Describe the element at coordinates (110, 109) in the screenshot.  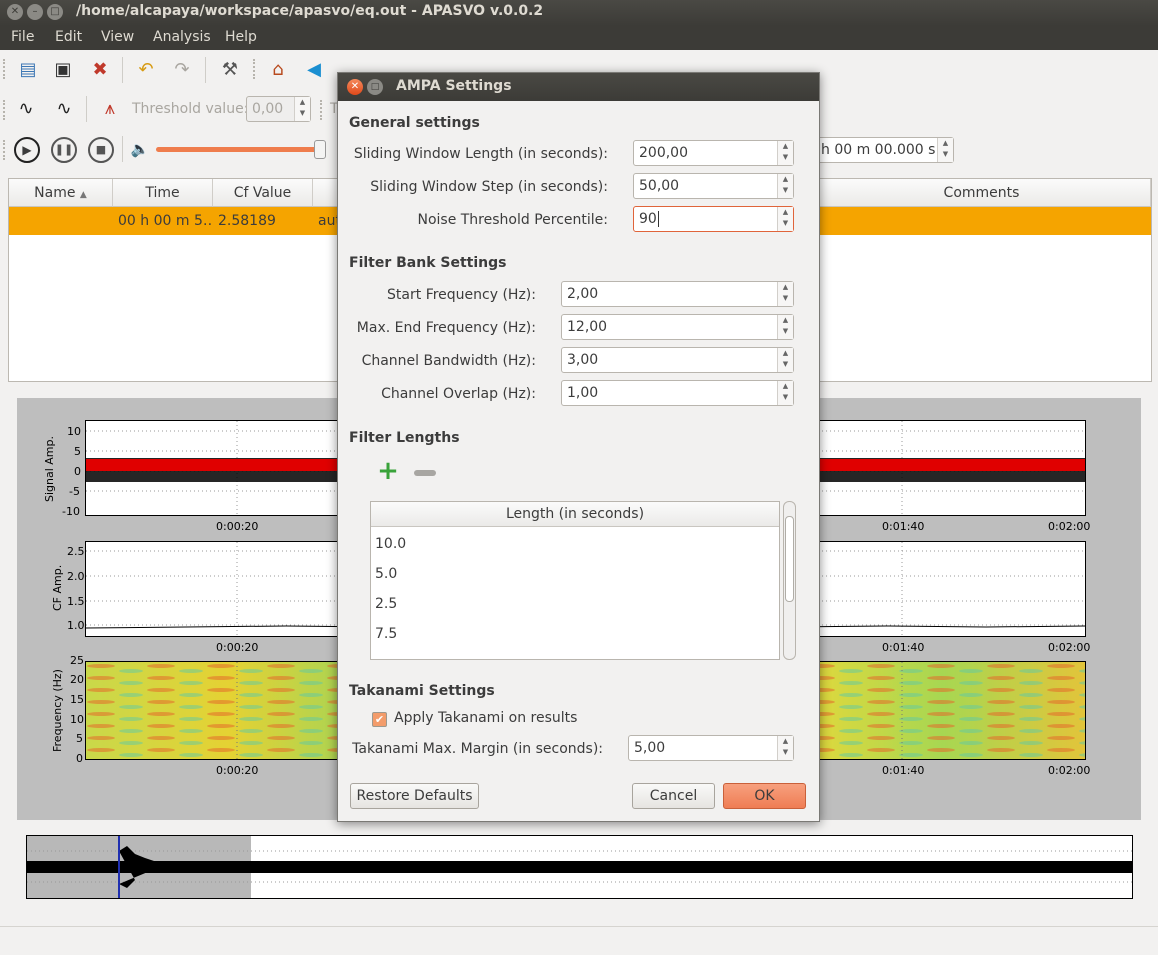
I see `takanami-icon: ⩚` at that location.